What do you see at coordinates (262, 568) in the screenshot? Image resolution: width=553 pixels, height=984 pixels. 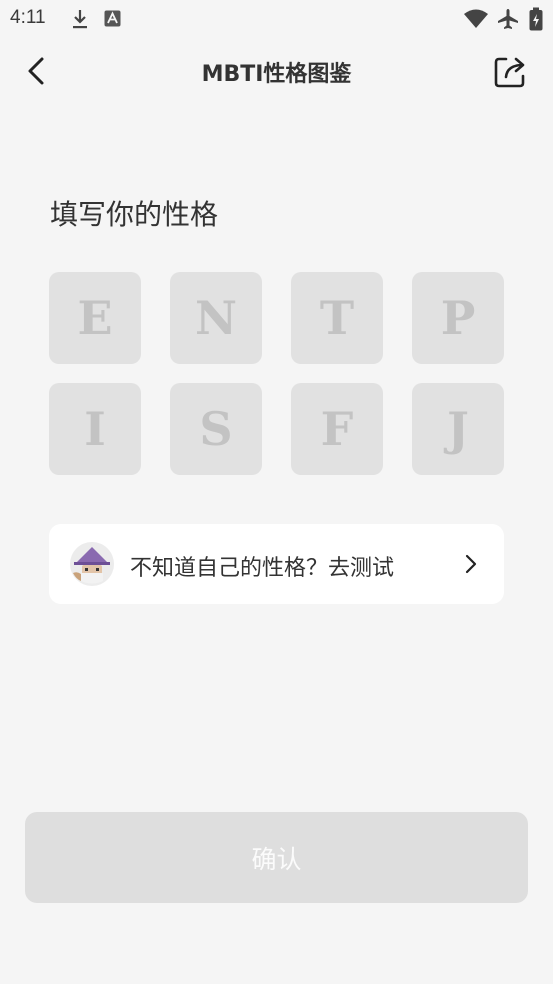 I see `take-test-text: 不知道自己的性格？去测试` at bounding box center [262, 568].